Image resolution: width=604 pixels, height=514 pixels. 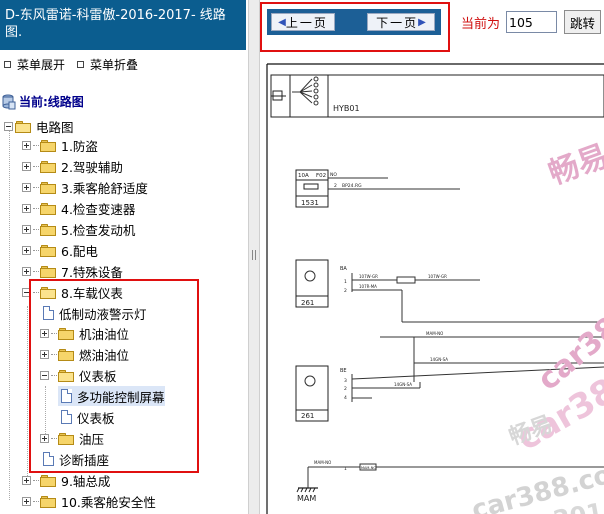 I want to click on current-location: 当前:线路图, so click(x=43, y=101).